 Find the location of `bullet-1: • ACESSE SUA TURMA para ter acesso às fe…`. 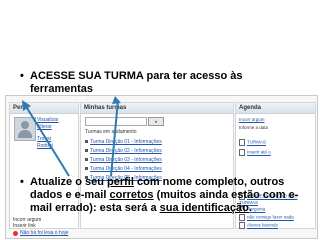

bullet-1: • ACESSE SUA TURMA para ter acesso às fe… is located at coordinates (162, 83).